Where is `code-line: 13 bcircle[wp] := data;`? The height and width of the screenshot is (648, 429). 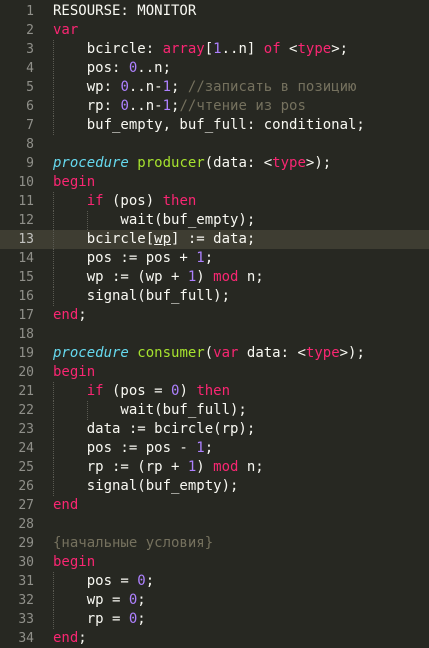 code-line: 13 bcircle[wp] := data; is located at coordinates (214, 239).